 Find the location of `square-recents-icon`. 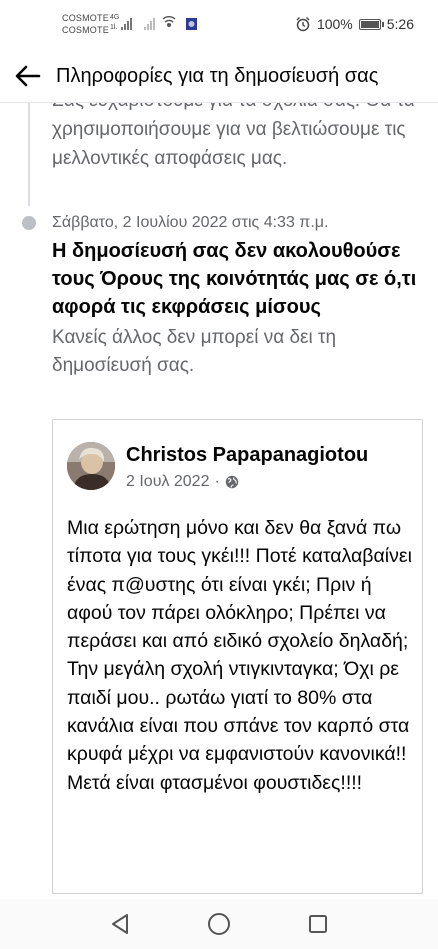

square-recents-icon is located at coordinates (318, 924).